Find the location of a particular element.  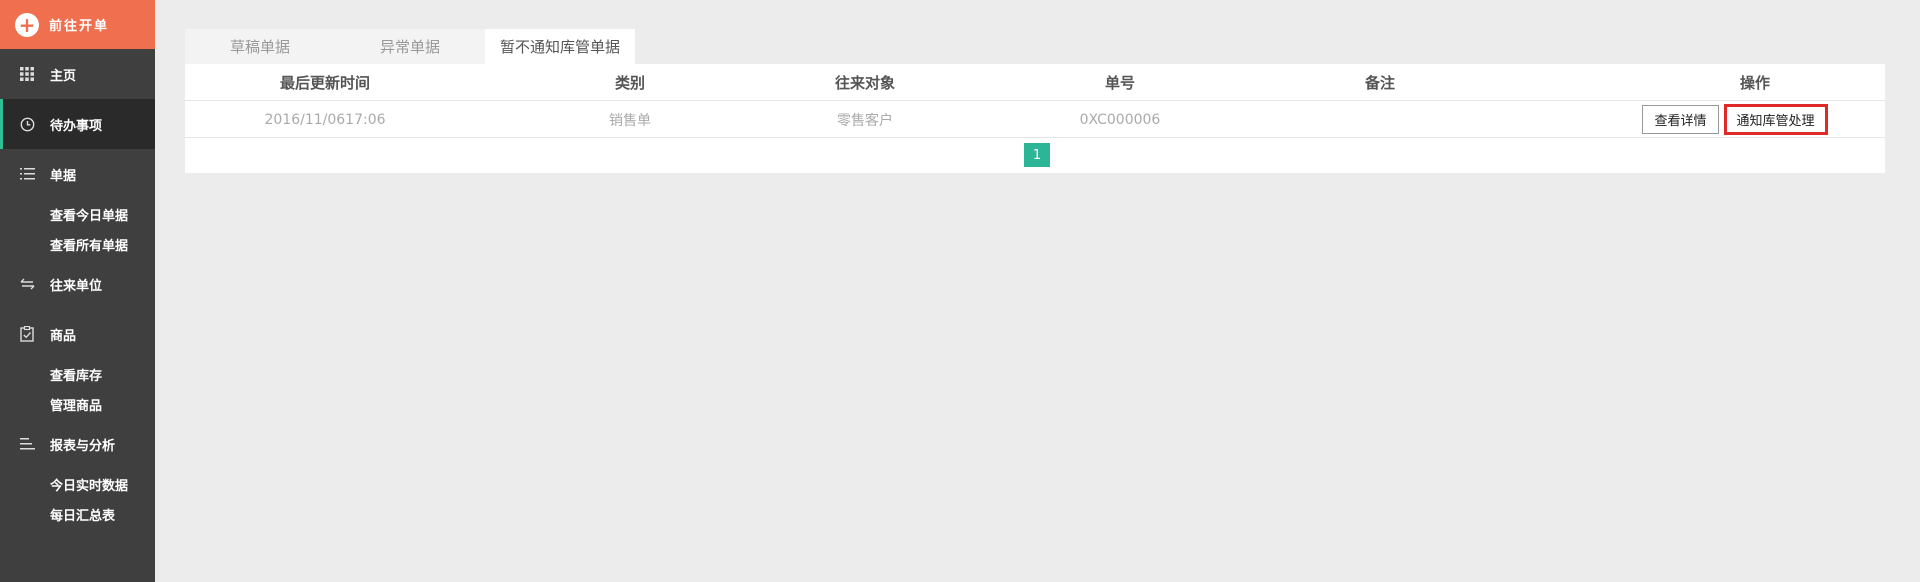

tab-not-notified-orders: 暂不通知库管单据 is located at coordinates (560, 46).